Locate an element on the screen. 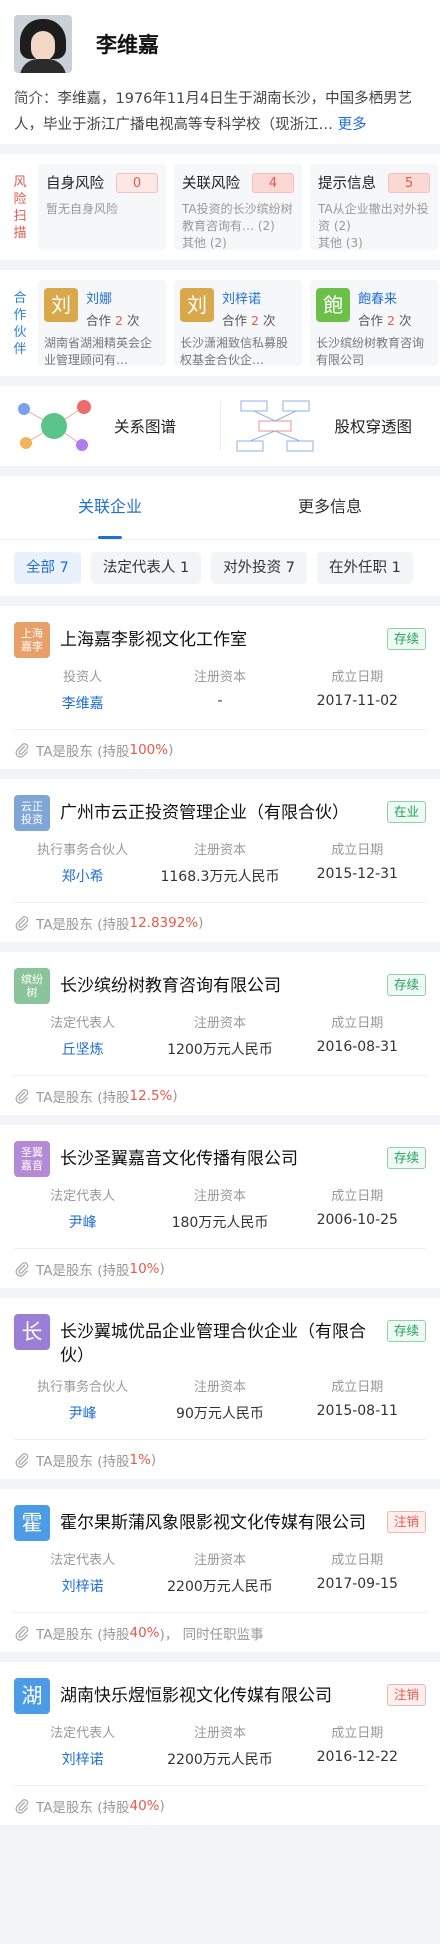 The image size is (440, 1944). risk-card-self: 自身风险 0 暂无自身风险 is located at coordinates (102, 207).